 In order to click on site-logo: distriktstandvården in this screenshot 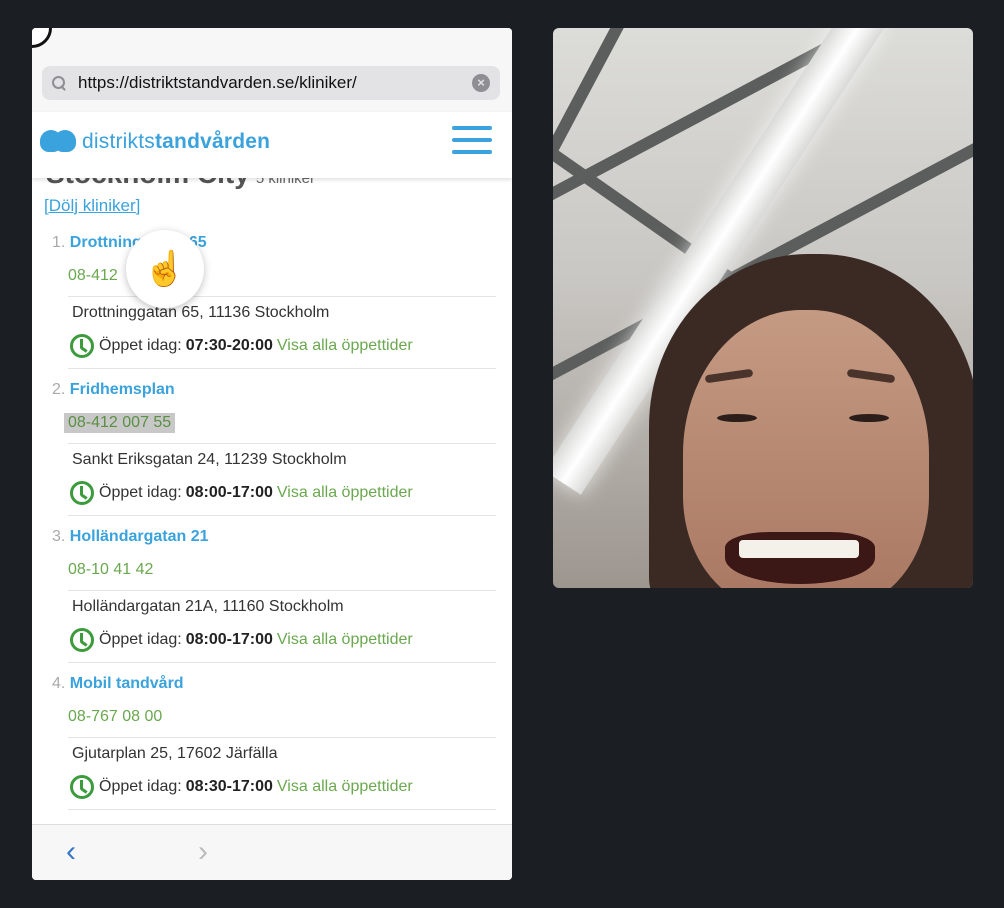, I will do `click(155, 142)`.